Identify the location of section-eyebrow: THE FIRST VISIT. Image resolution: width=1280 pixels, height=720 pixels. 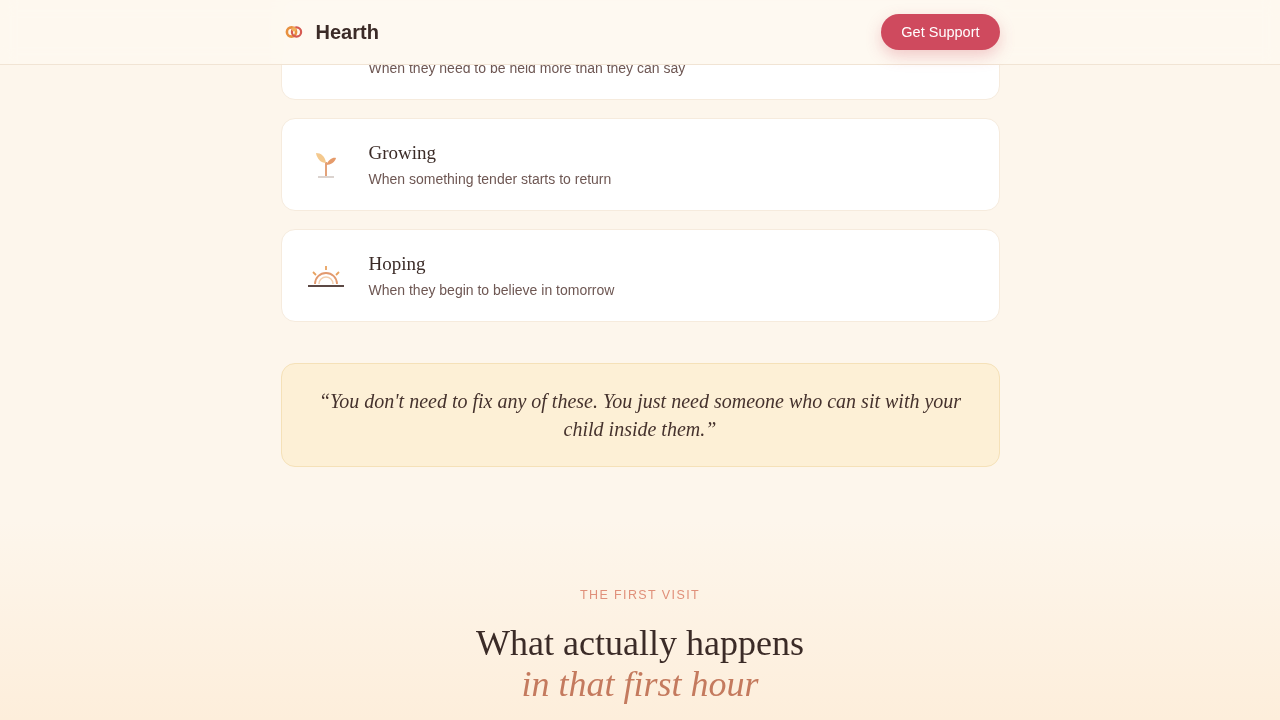
(640, 595).